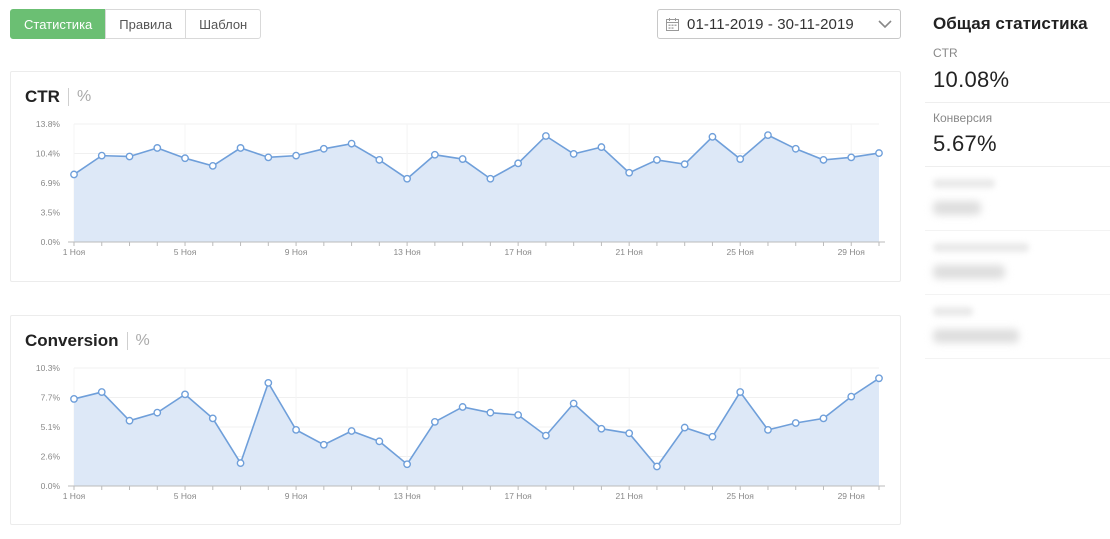 Image resolution: width=1110 pixels, height=539 pixels. What do you see at coordinates (945, 53) in the screenshot?
I see `stat-ctr-label: CTR` at bounding box center [945, 53].